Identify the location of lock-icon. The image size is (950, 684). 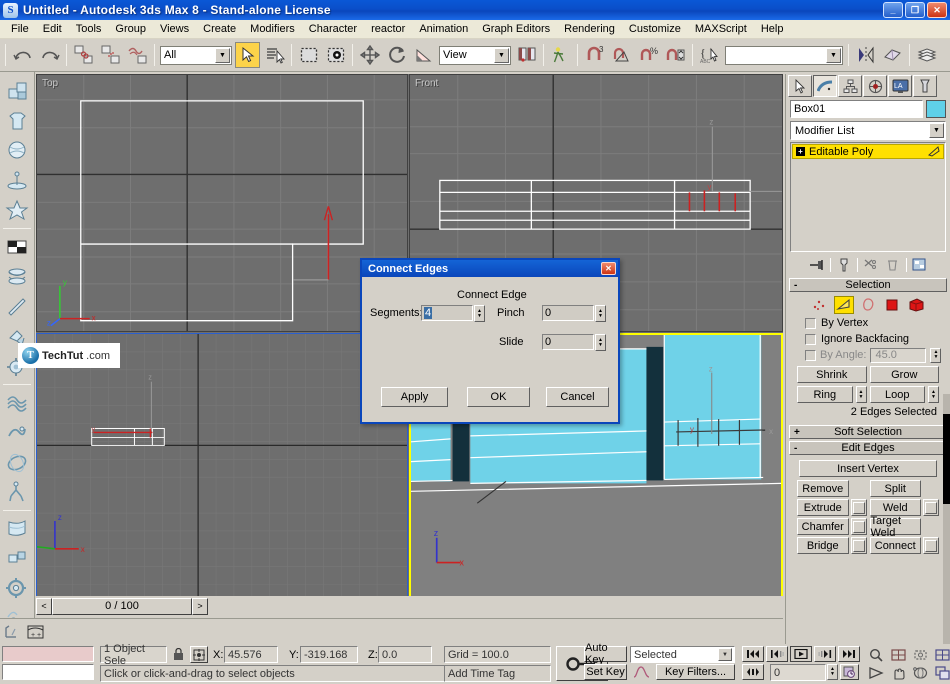
(178, 654).